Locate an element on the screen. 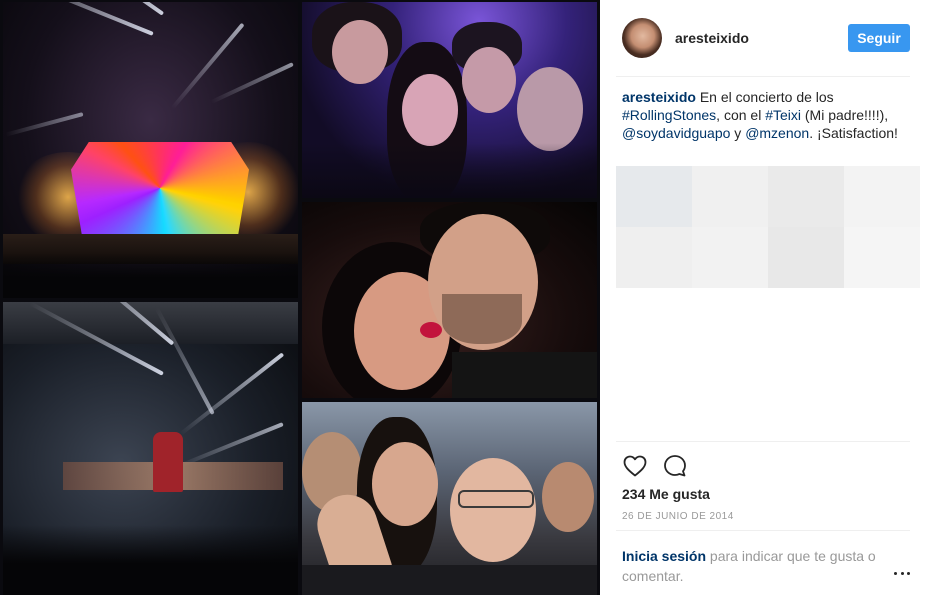 The width and height of the screenshot is (932, 595). post-date: 26 DE JUNIO DE 2014 is located at coordinates (678, 516).